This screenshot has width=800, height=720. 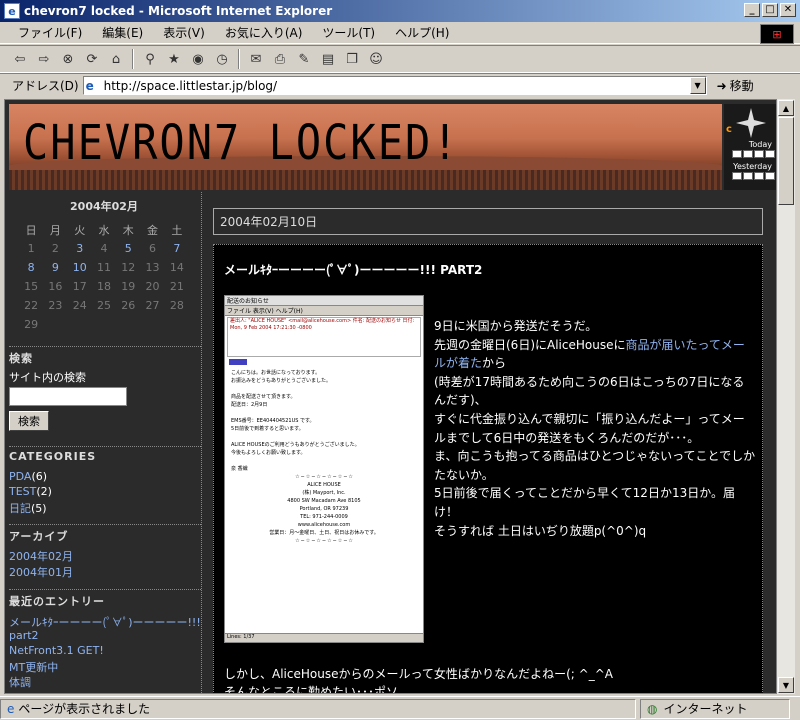 What do you see at coordinates (152, 305) in the screenshot?
I see `calendar-day: 27` at bounding box center [152, 305].